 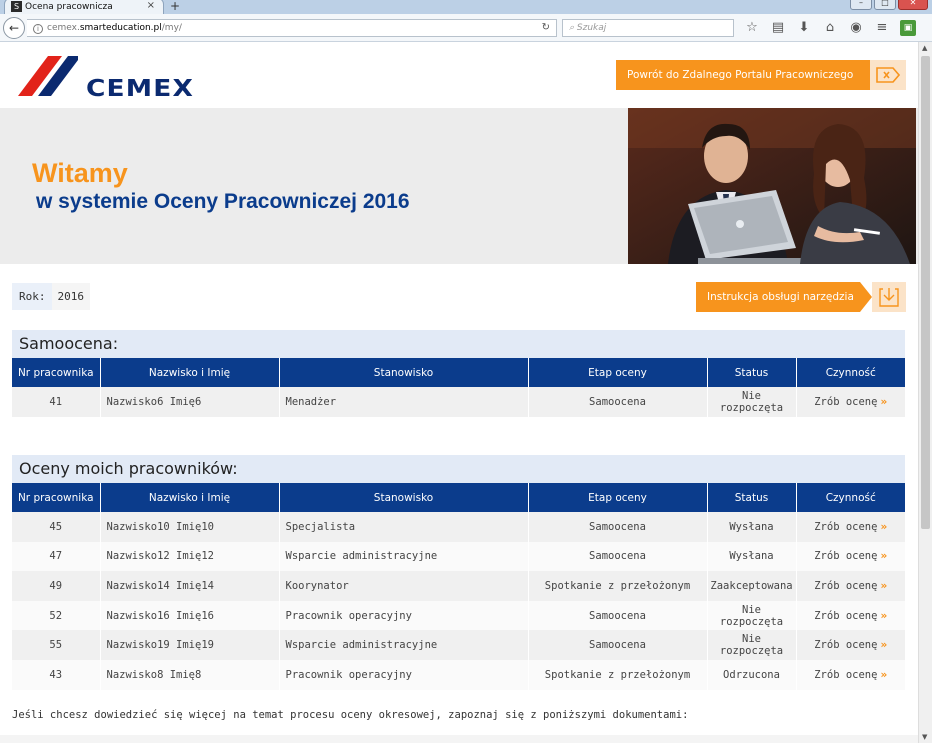 I want to click on position-cell: Koorynator, so click(x=404, y=586).